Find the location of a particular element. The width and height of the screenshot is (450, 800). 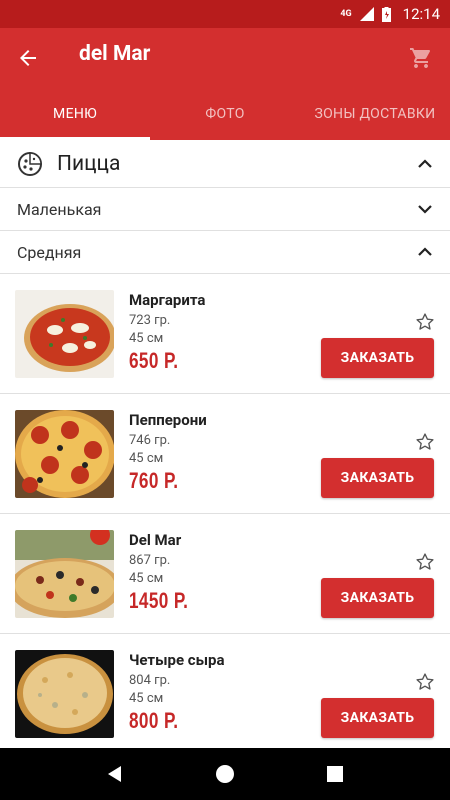

nav-recents-icon is located at coordinates (335, 774).